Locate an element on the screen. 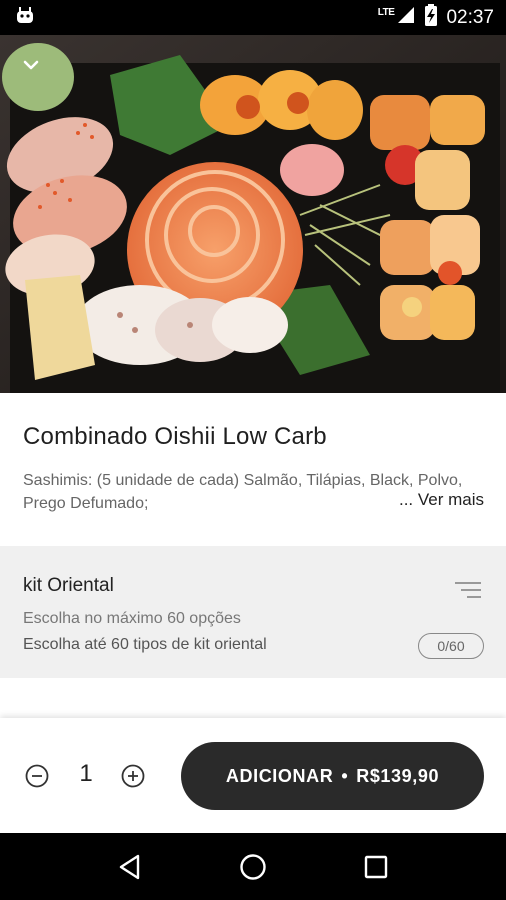 This screenshot has height=900, width=506. android-icon is located at coordinates (25, 17).